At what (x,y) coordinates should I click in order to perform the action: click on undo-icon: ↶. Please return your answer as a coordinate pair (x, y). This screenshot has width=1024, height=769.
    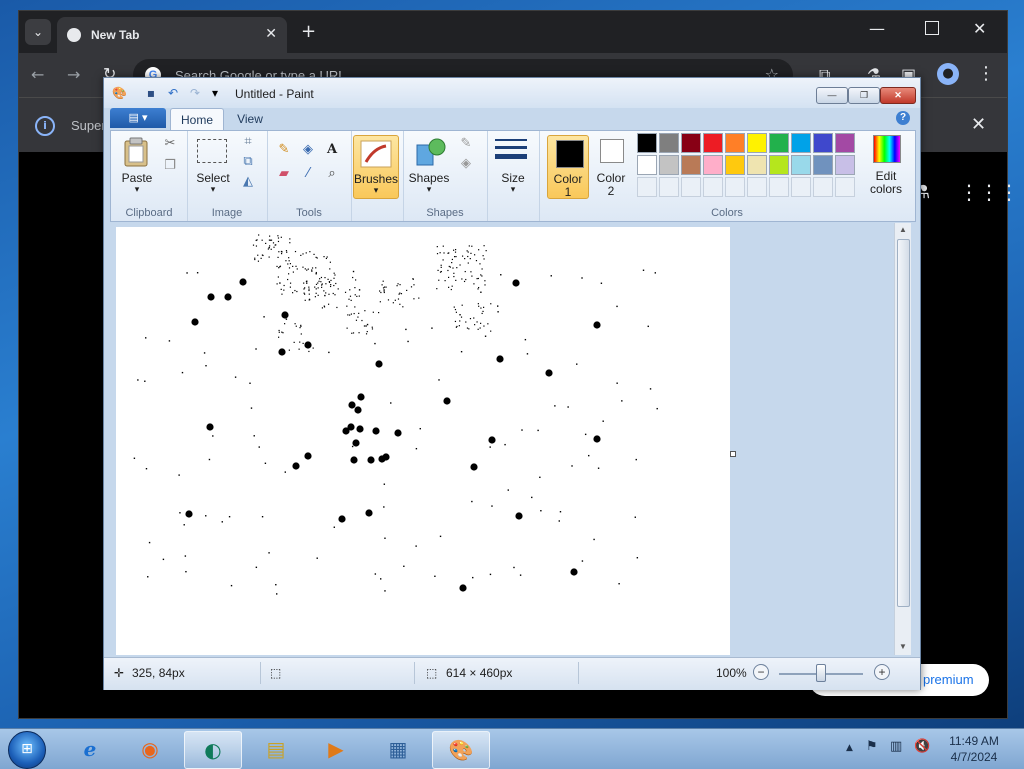
    Looking at the image, I should click on (173, 93).